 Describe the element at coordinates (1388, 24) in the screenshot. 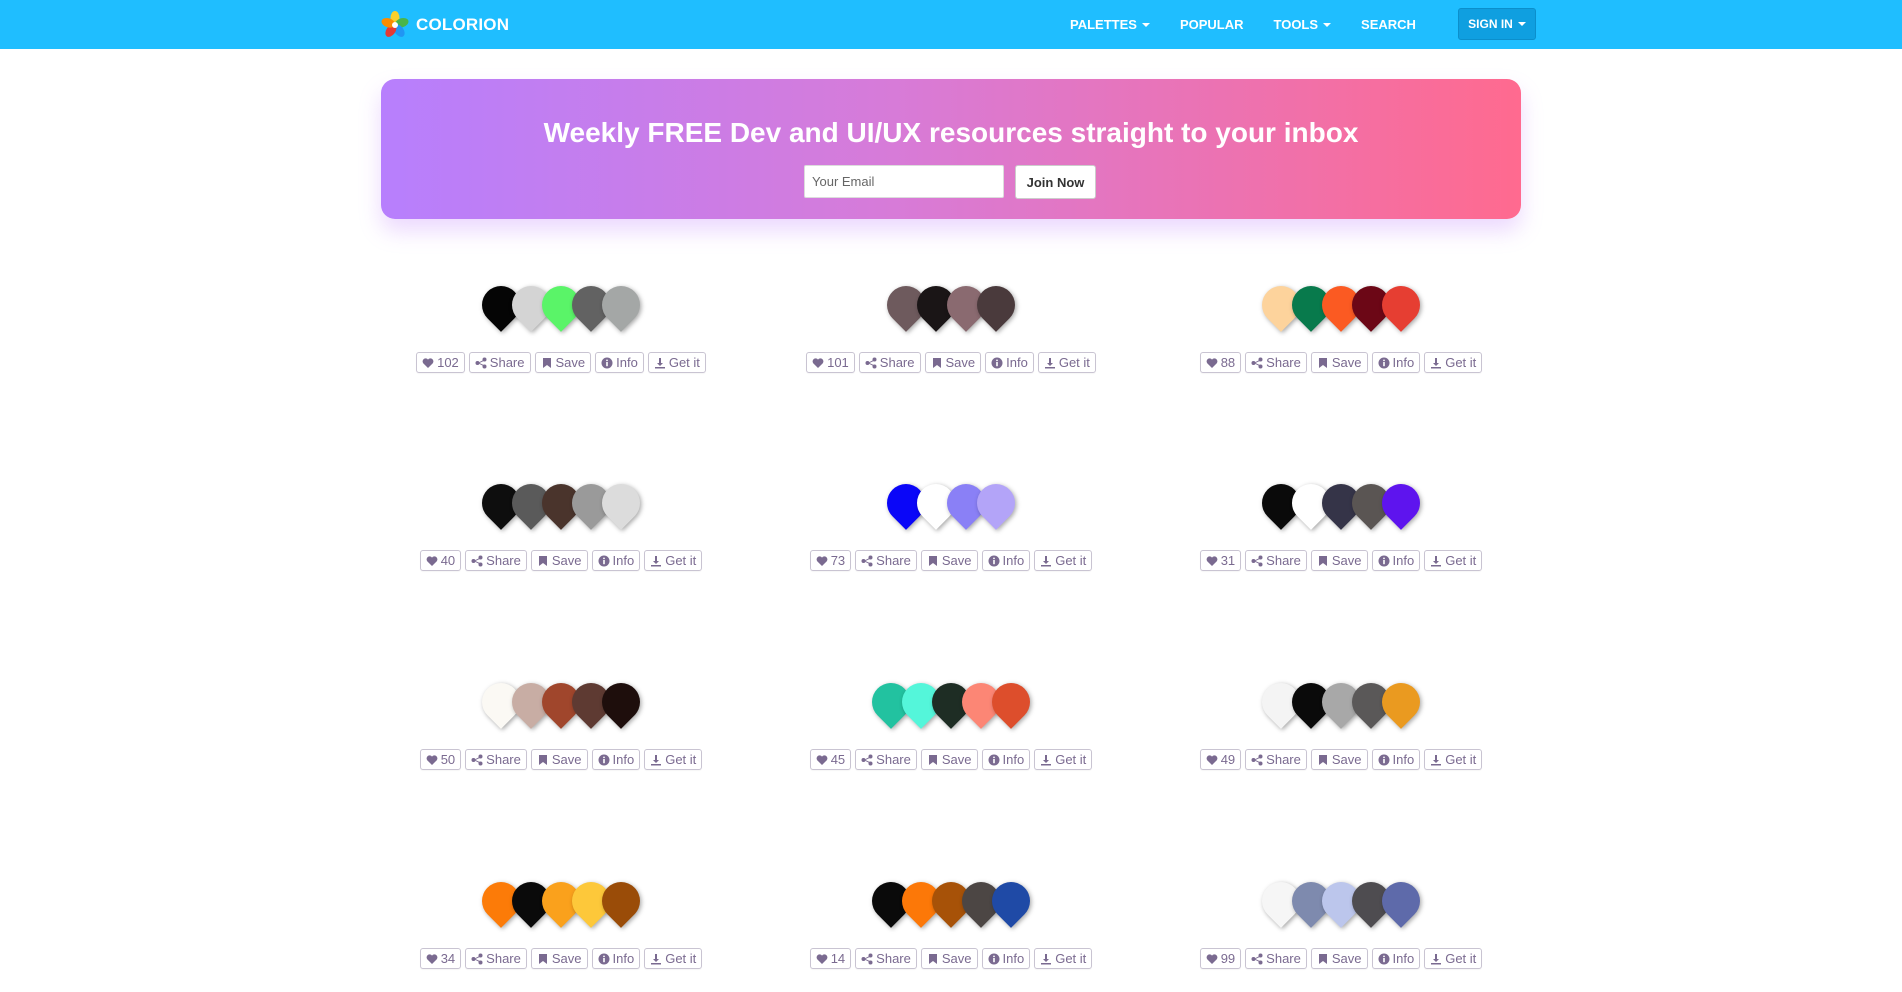

I see `nav-search: SEARCH` at that location.